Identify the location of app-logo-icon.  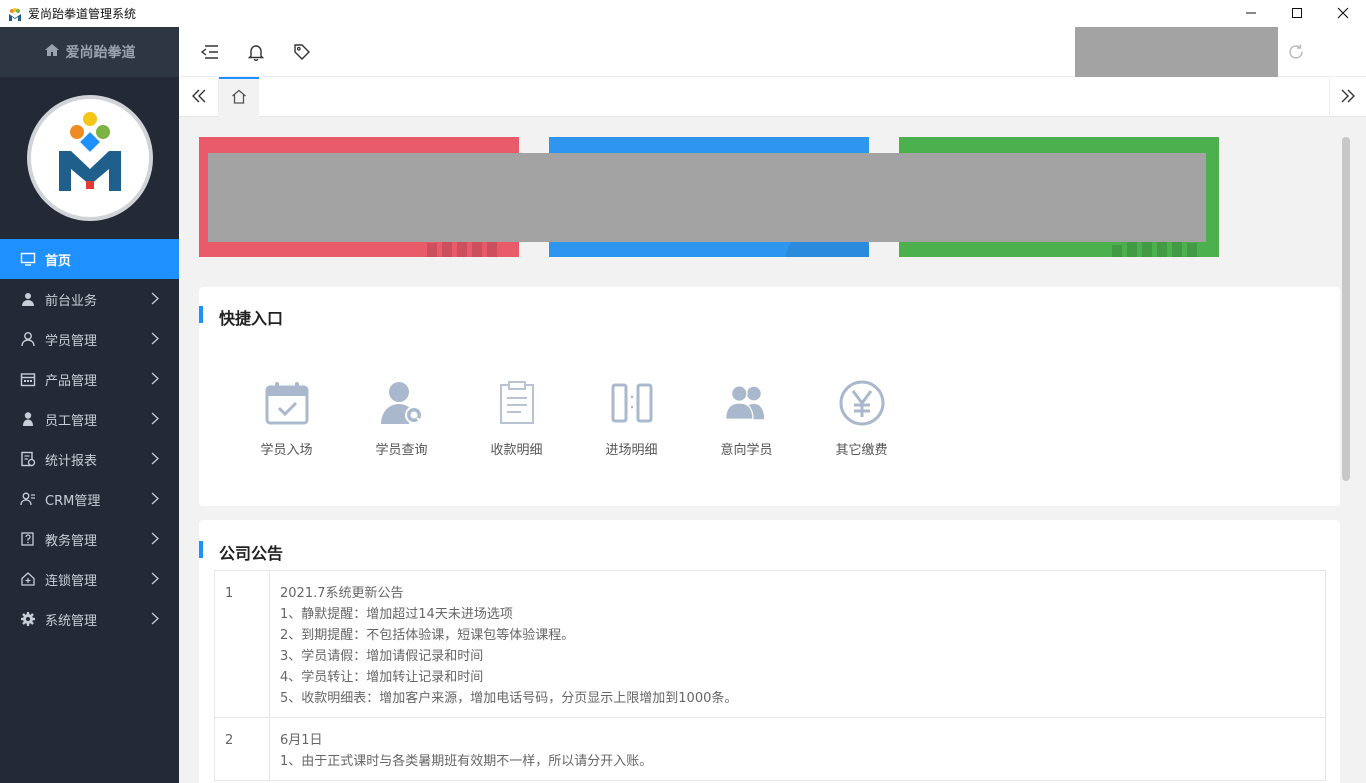
(15, 14).